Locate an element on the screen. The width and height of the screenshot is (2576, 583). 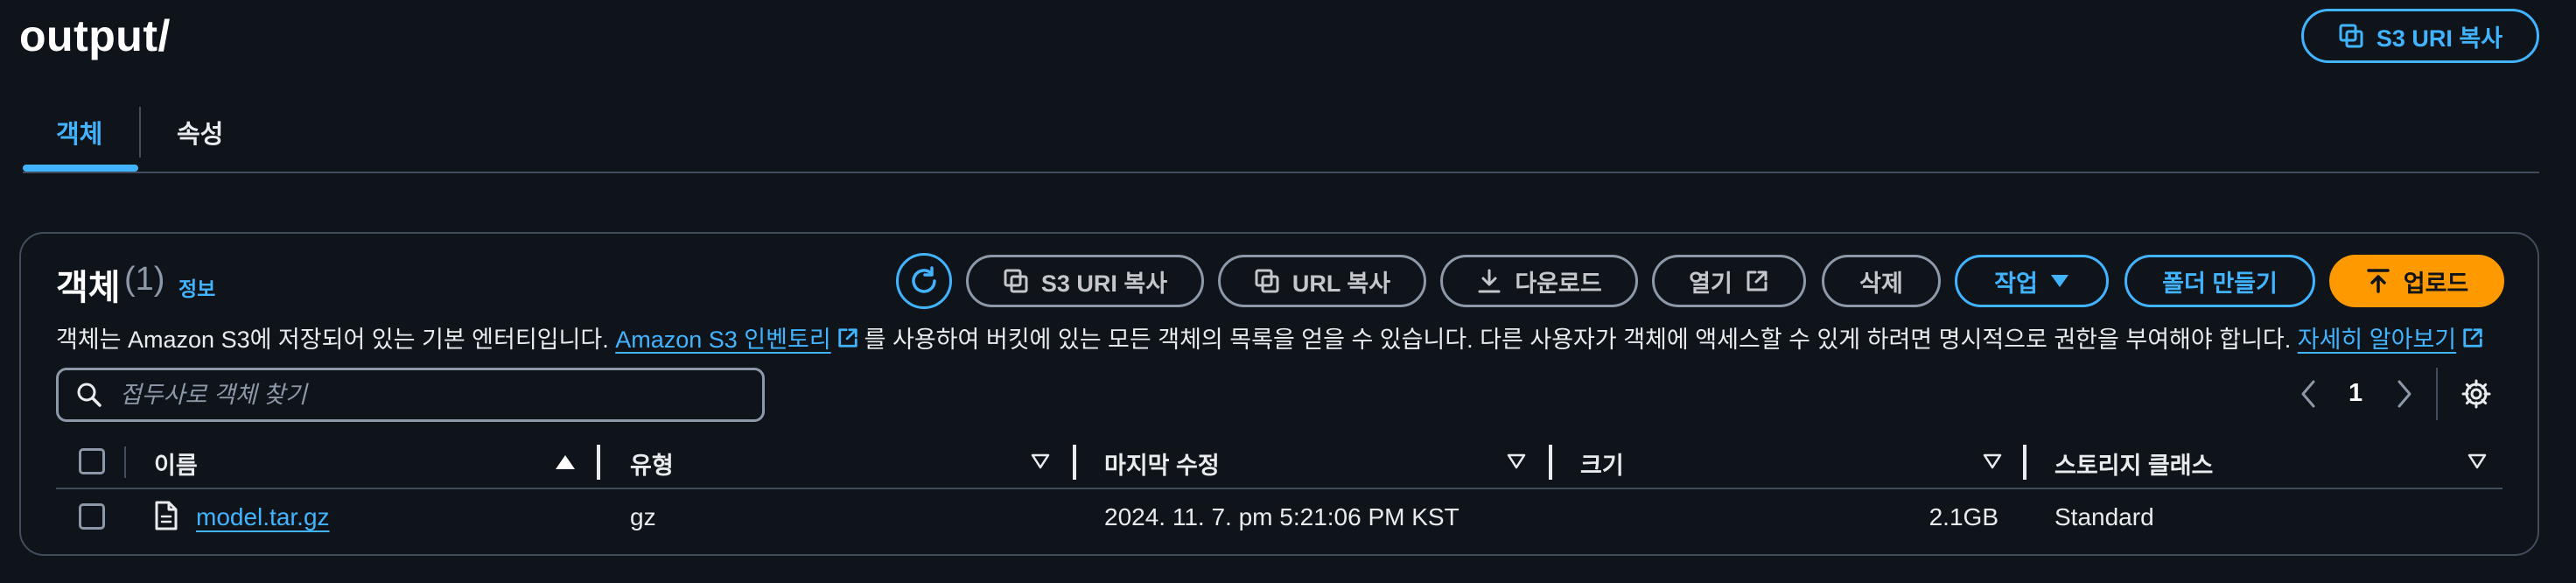
actions-dropdown: 작업 is located at coordinates (2032, 281).